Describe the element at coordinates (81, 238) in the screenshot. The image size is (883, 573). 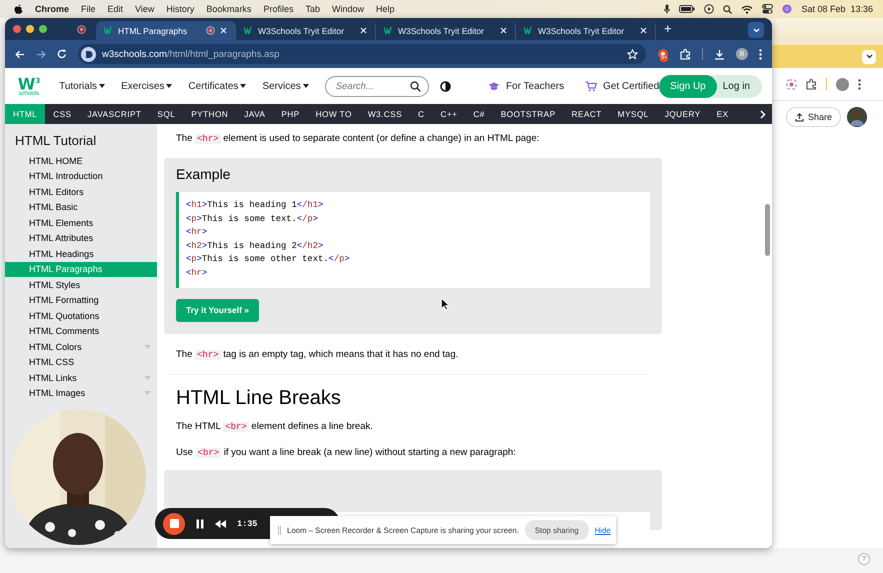
I see `sidebar-item: HTML Attributes` at that location.